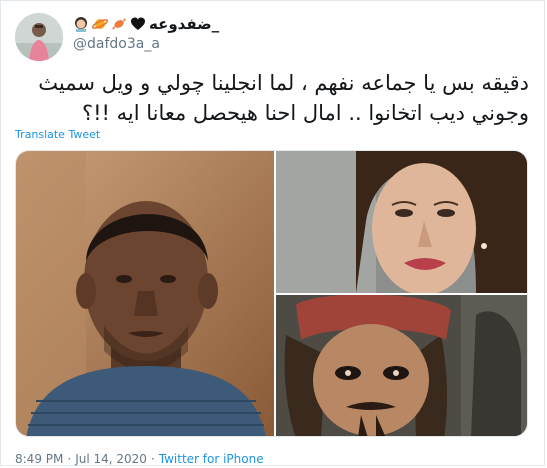  Describe the element at coordinates (39, 459) in the screenshot. I see `tweet-time: 8:49 PM` at that location.